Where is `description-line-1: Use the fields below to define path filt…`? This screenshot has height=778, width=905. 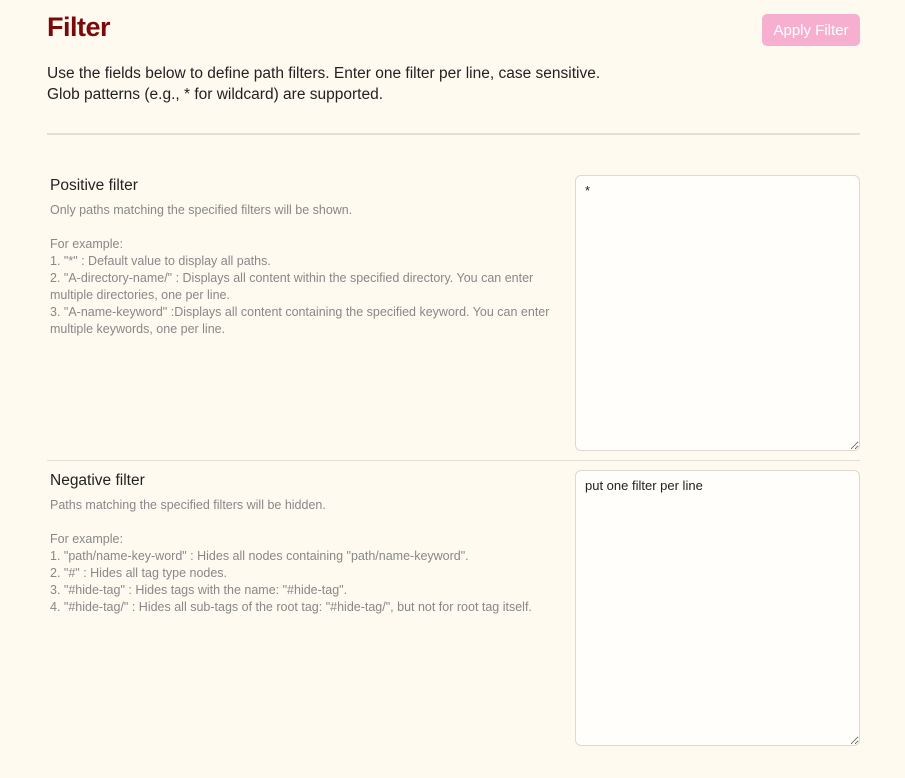 description-line-1: Use the fields below to define path filt… is located at coordinates (324, 73).